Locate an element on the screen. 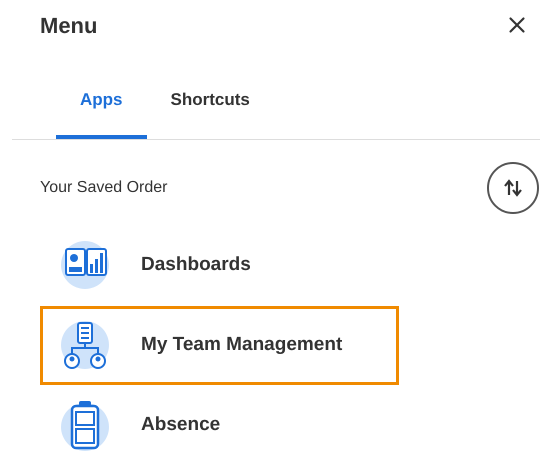 The height and width of the screenshot is (458, 540). tab: Apps is located at coordinates (101, 112).